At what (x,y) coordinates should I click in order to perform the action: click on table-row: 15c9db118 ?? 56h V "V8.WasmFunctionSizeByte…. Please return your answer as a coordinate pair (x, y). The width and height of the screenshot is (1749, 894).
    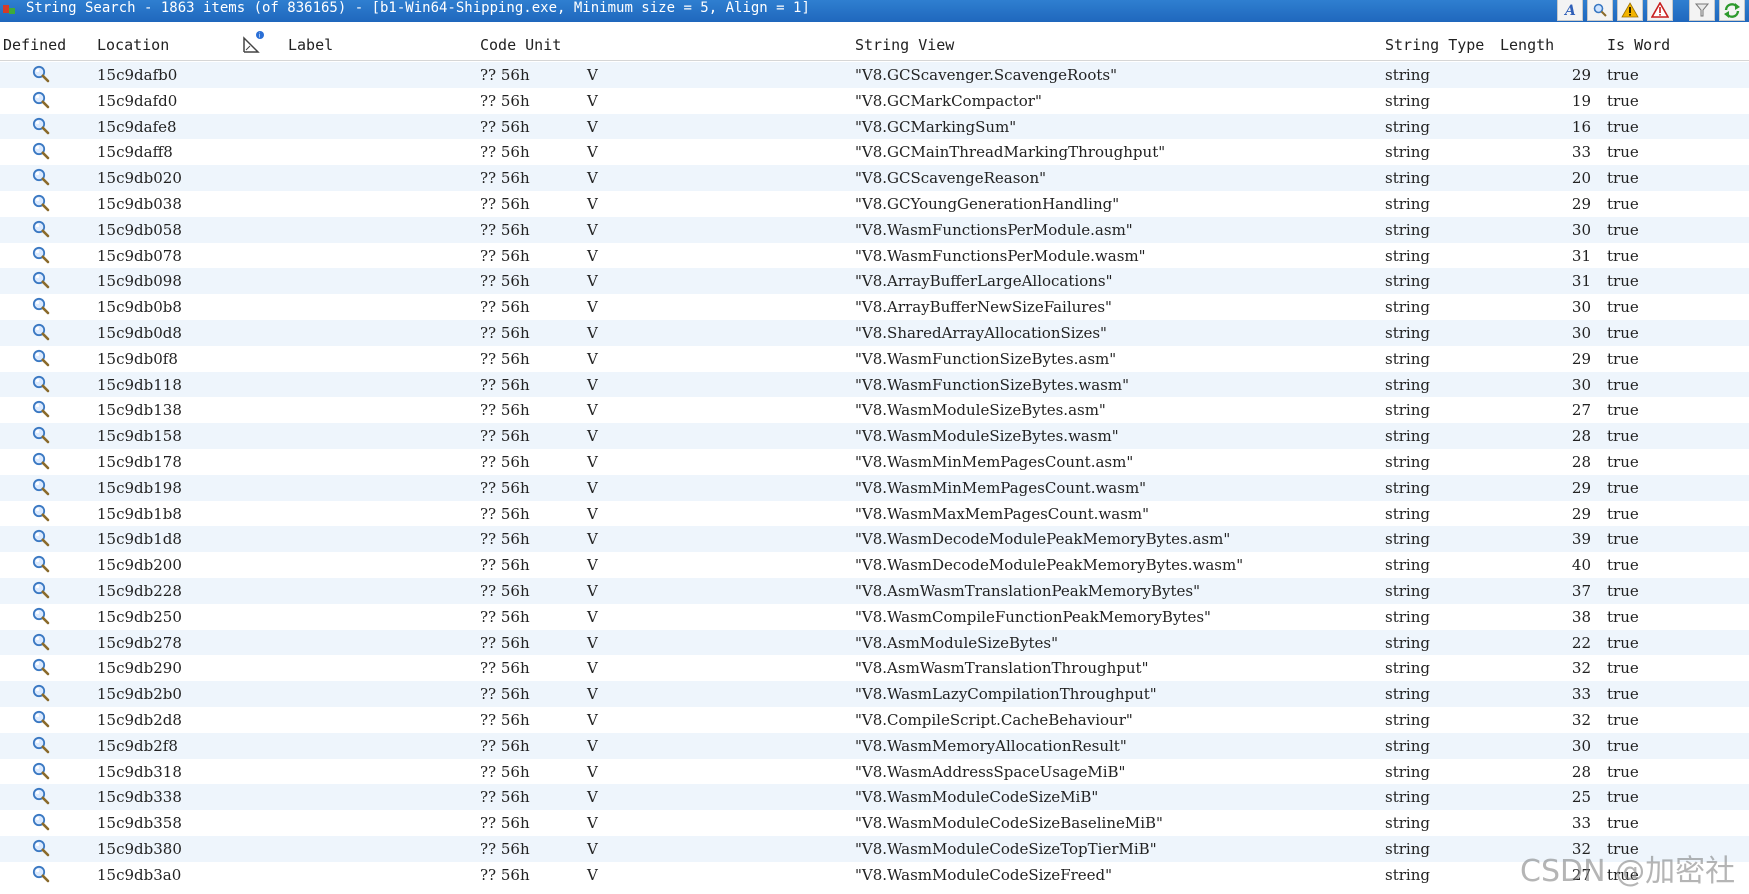
    Looking at the image, I should click on (874, 384).